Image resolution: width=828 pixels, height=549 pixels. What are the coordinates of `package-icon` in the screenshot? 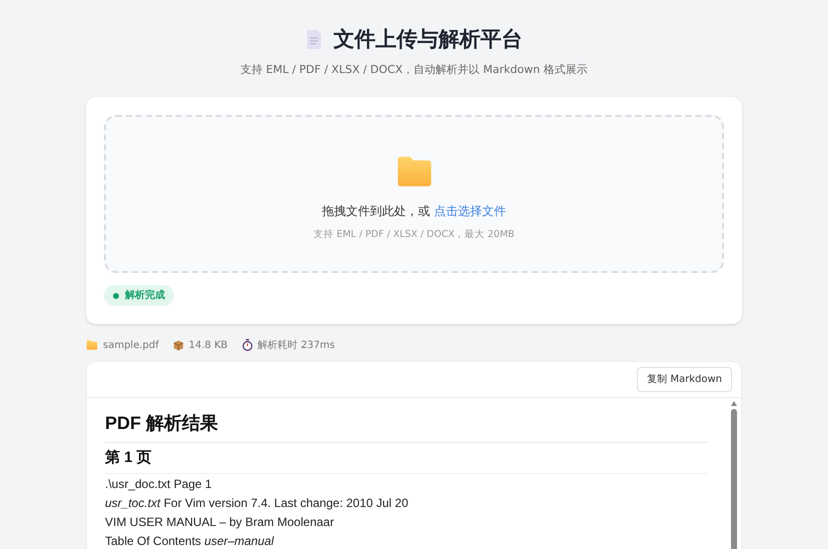 It's located at (178, 345).